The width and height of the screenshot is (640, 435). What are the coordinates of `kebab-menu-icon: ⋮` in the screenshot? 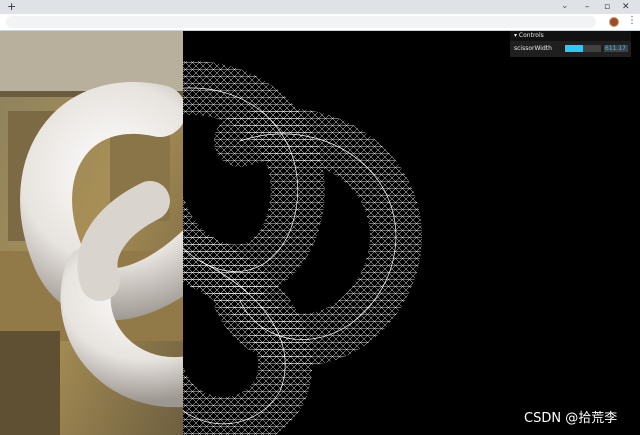 It's located at (632, 20).